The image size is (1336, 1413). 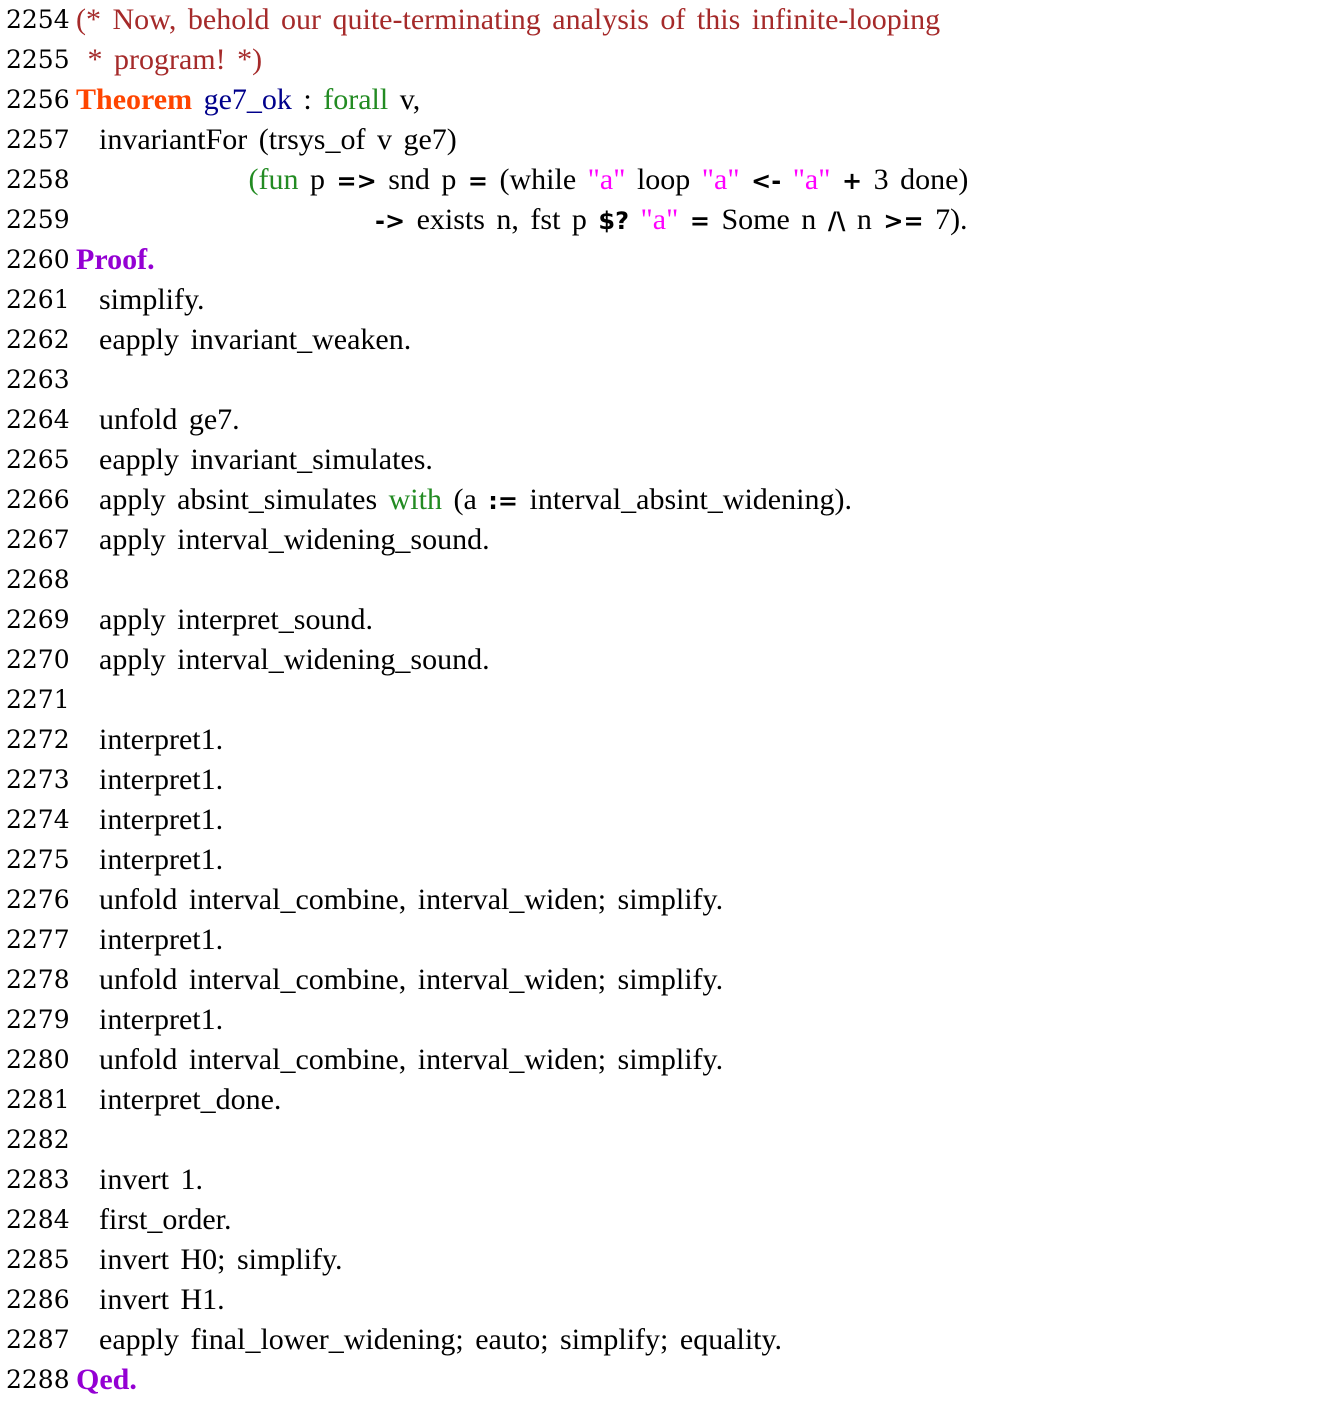 I want to click on line-code: eapply invariant_simulates., so click(x=254, y=460).